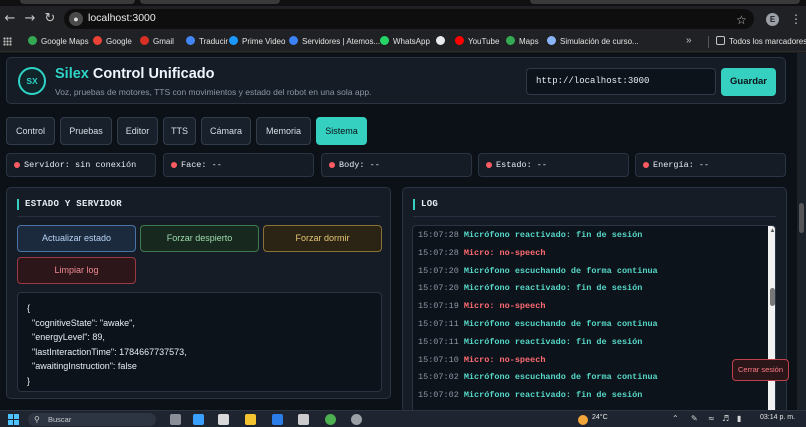 This screenshot has height=427, width=806. What do you see at coordinates (801, 218) in the screenshot?
I see `page-scroll-thumb` at bounding box center [801, 218].